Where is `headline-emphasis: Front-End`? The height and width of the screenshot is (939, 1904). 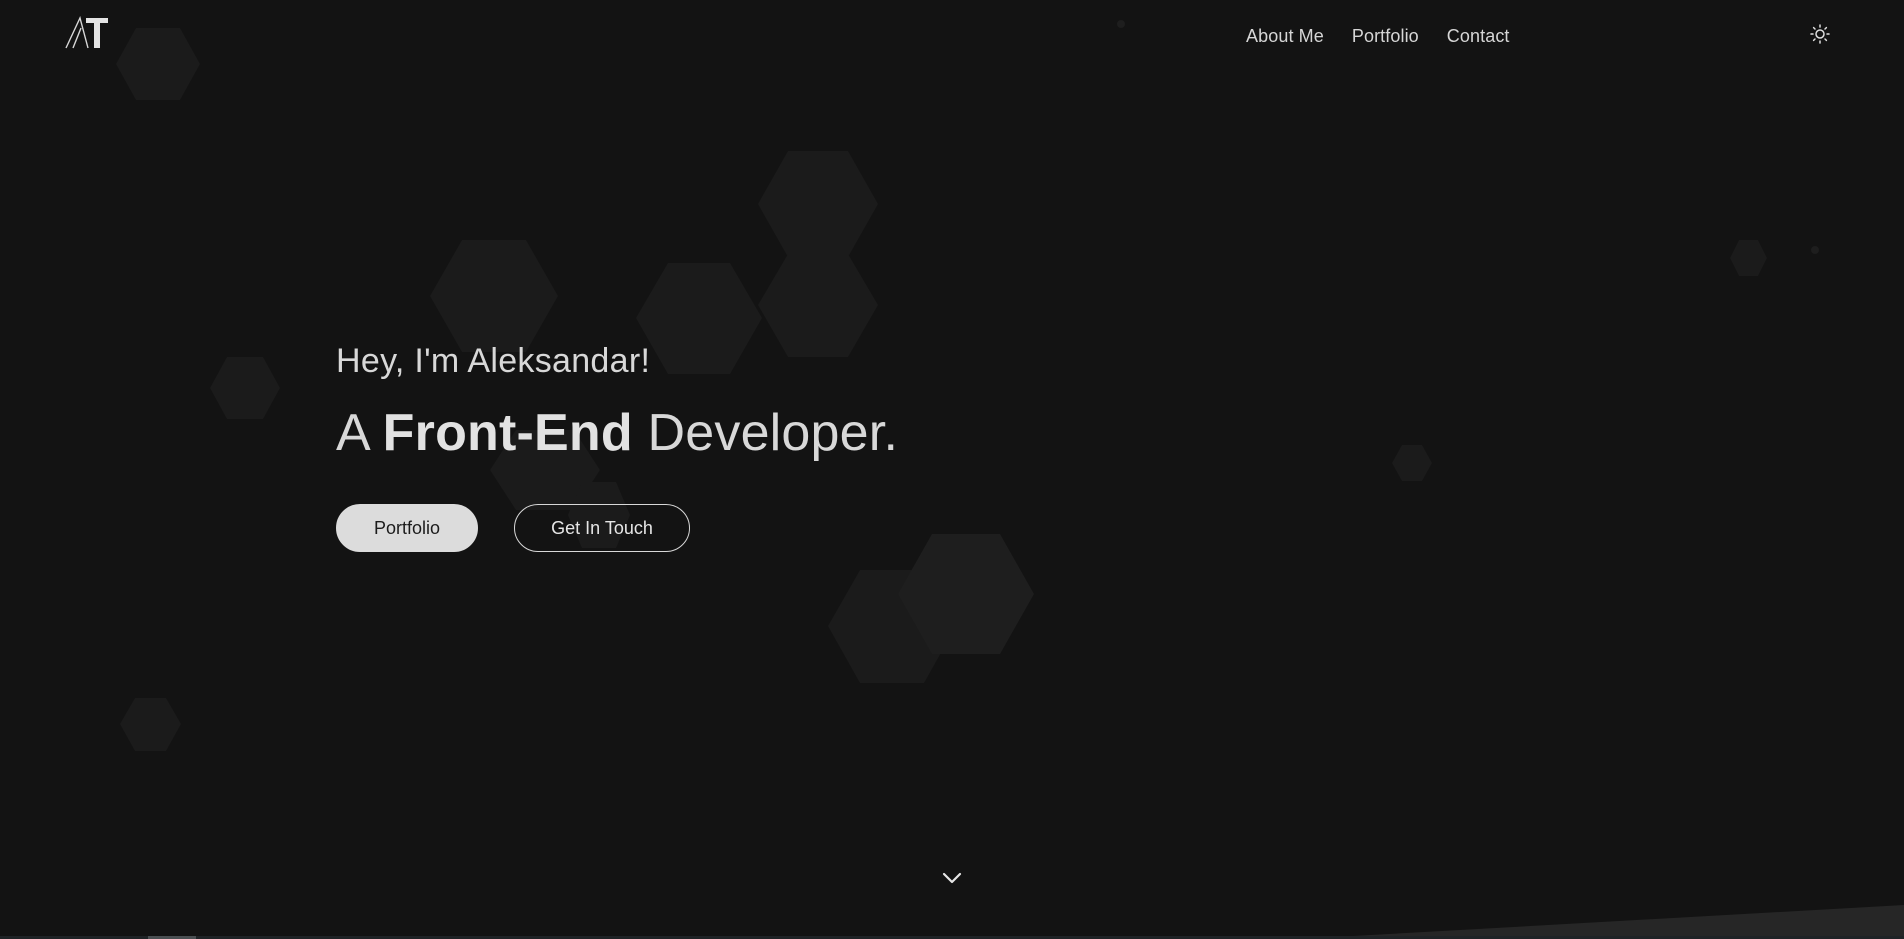 headline-emphasis: Front-End is located at coordinates (507, 433).